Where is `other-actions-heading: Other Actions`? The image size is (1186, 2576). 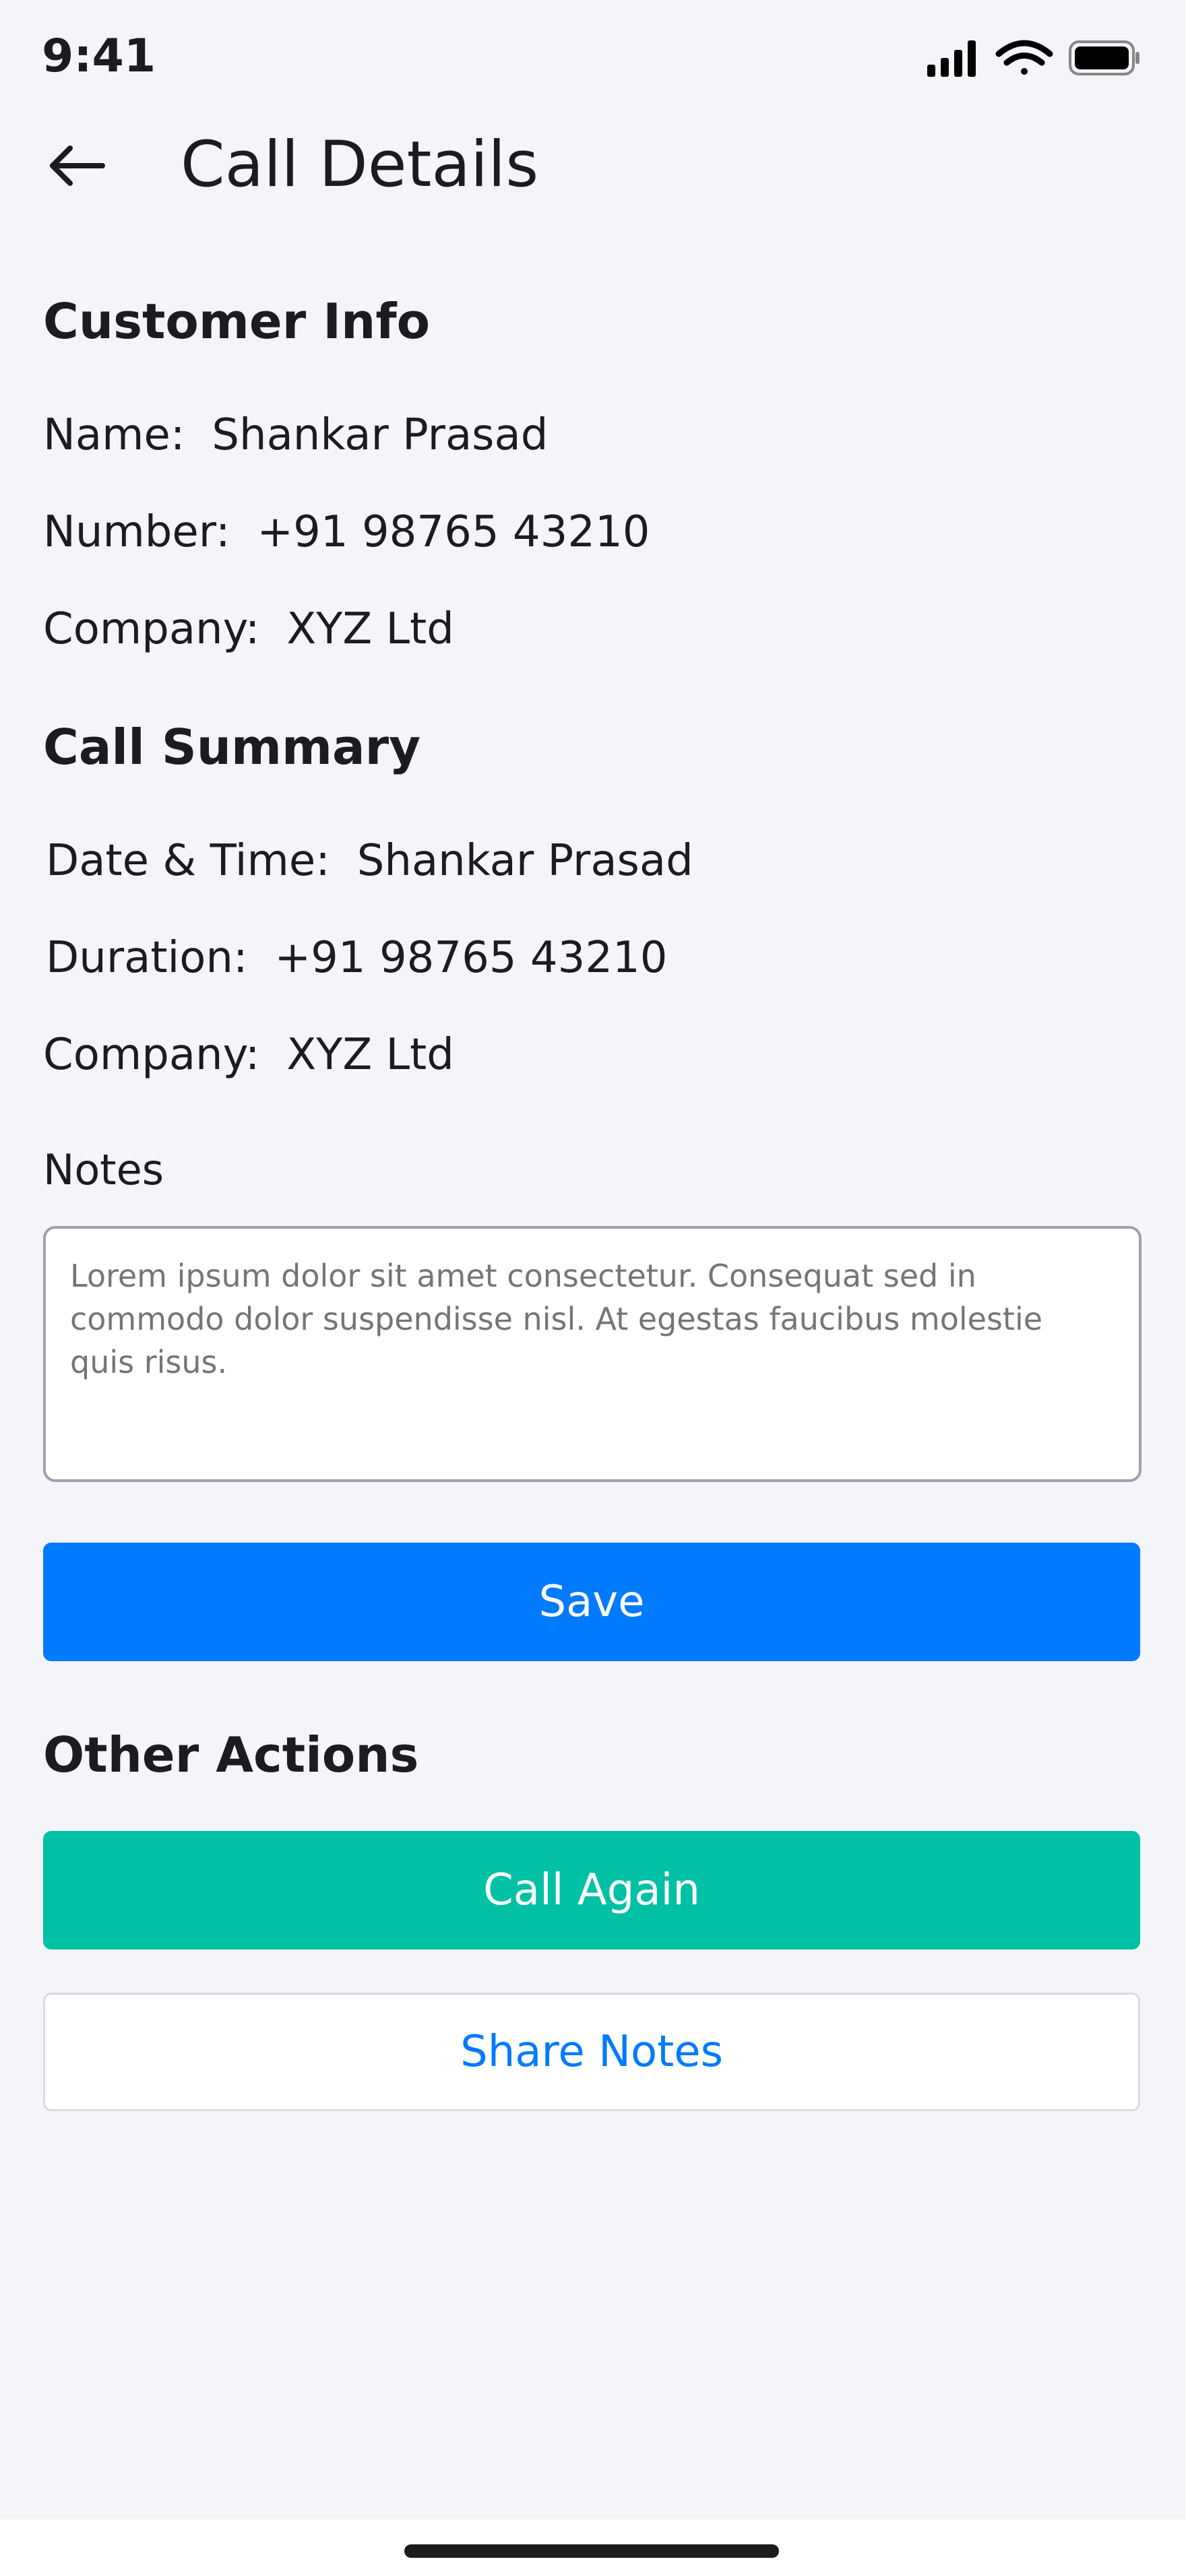
other-actions-heading: Other Actions is located at coordinates (231, 1755).